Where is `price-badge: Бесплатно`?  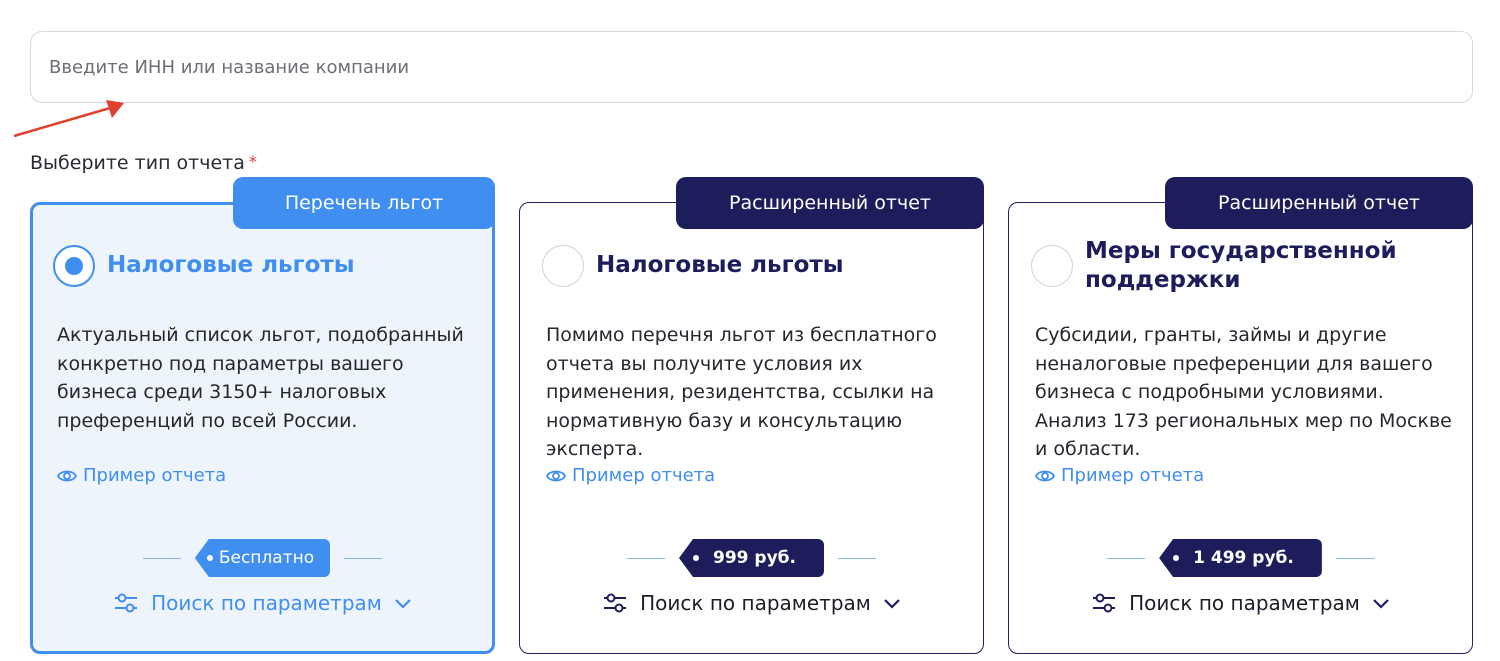
price-badge: Бесплатно is located at coordinates (262, 558).